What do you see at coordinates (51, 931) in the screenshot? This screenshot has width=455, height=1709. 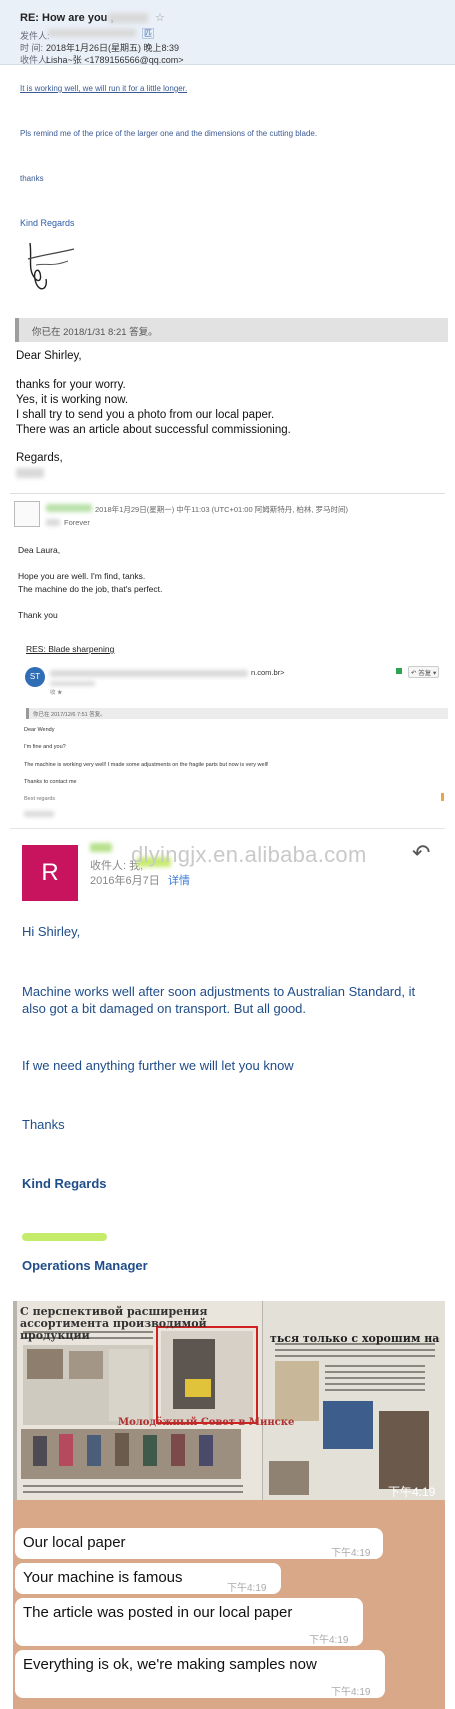 I see `email-greeting: Hi Shirley,` at bounding box center [51, 931].